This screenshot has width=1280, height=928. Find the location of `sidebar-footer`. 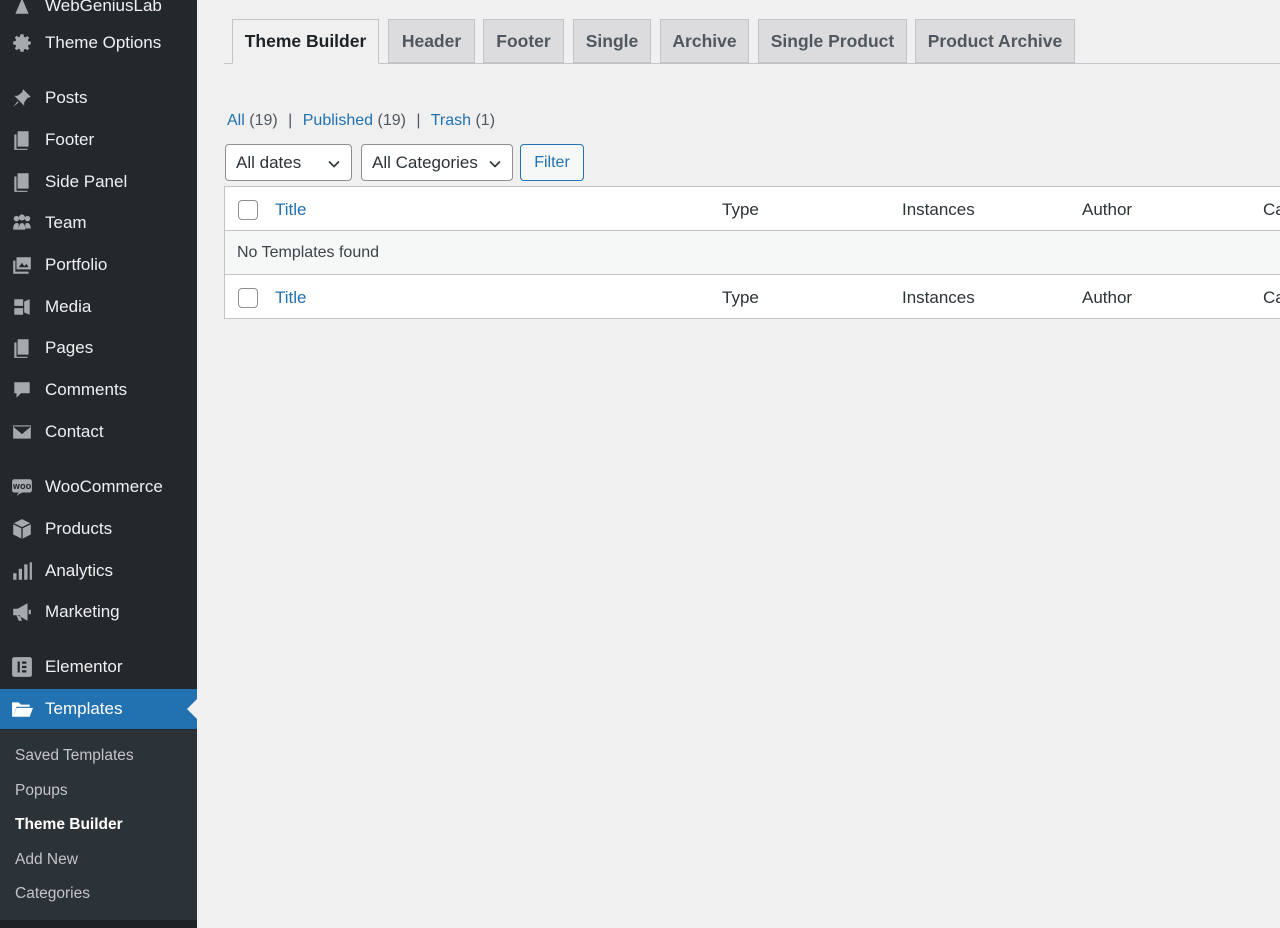

sidebar-footer is located at coordinates (98, 924).